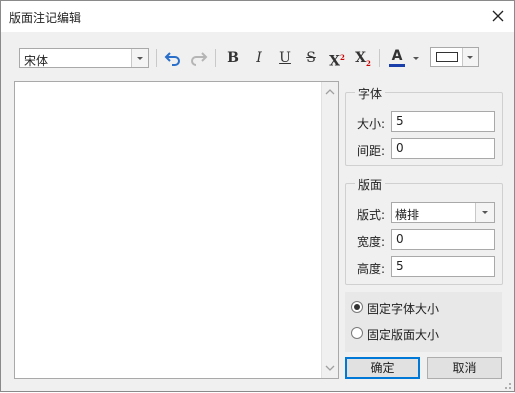  I want to click on height-label: 高度:, so click(371, 269).